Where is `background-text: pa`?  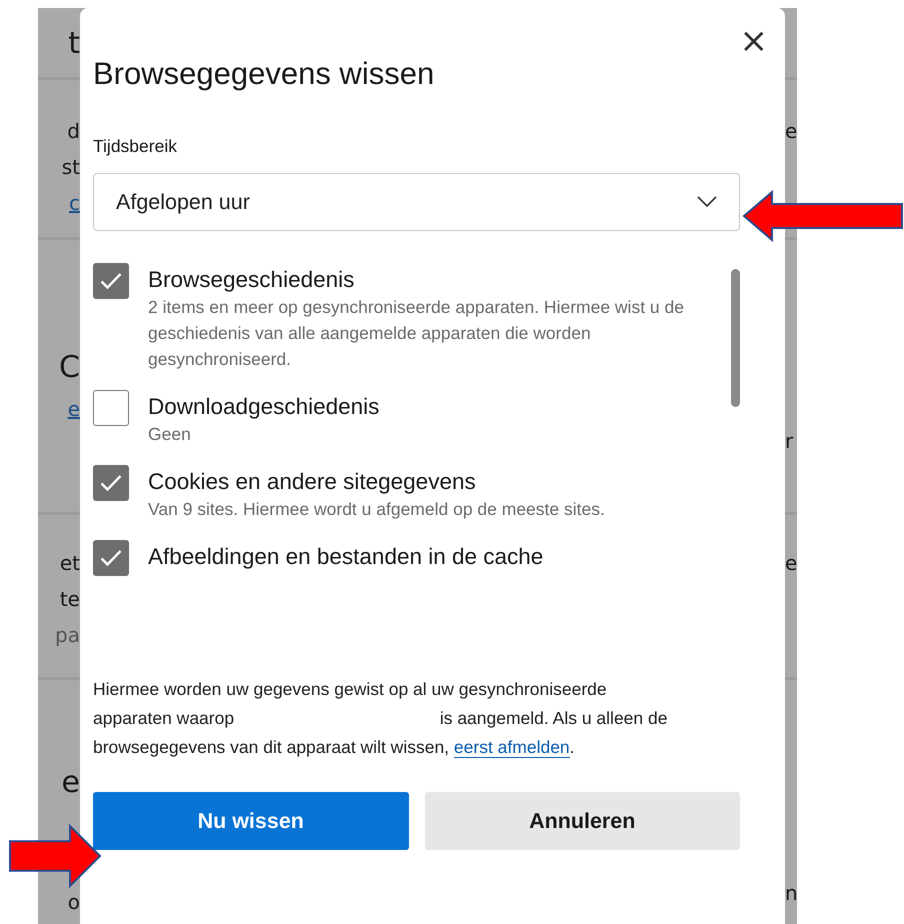
background-text: pa is located at coordinates (67, 635).